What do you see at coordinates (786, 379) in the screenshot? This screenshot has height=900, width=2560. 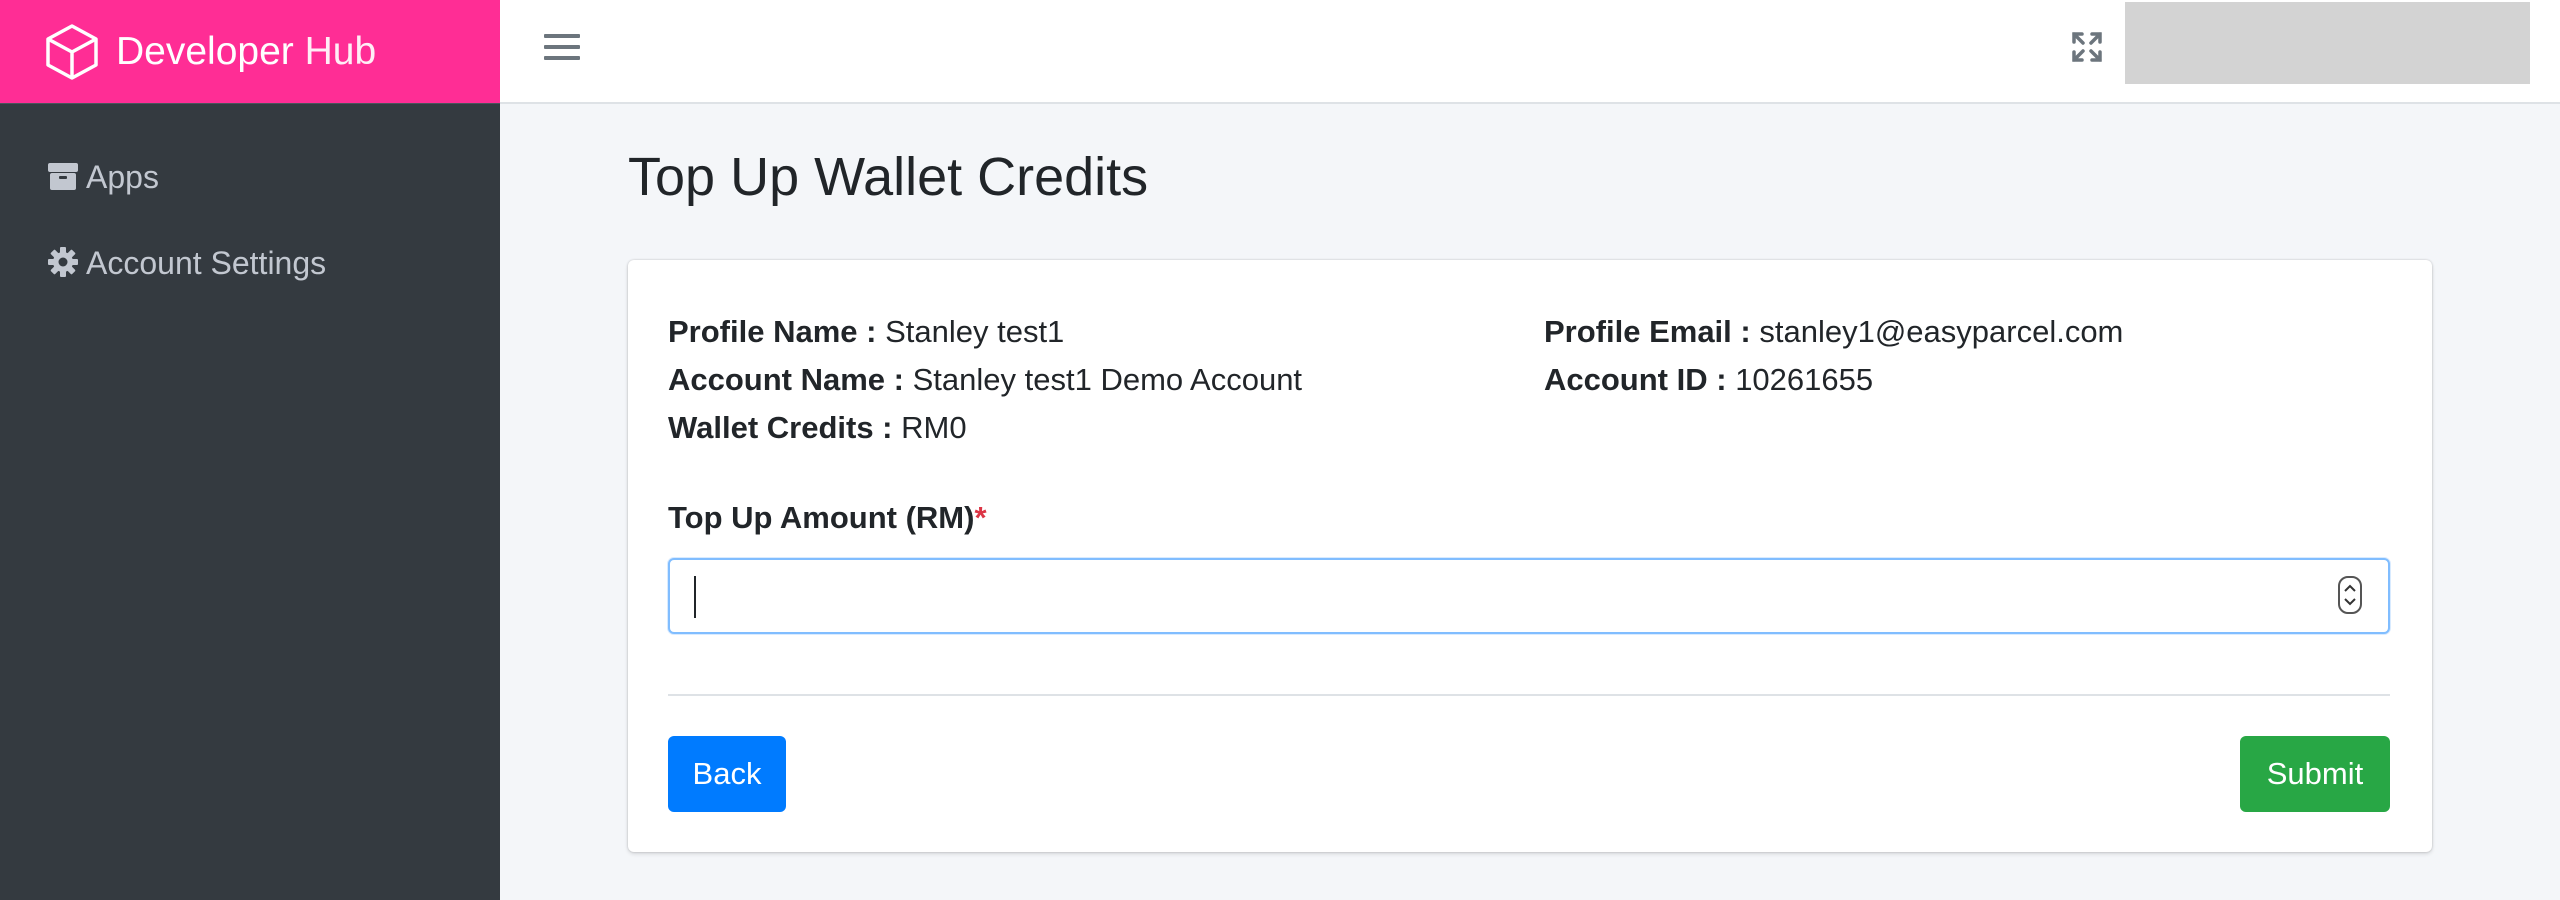 I see `account-name-label: Account Name :` at bounding box center [786, 379].